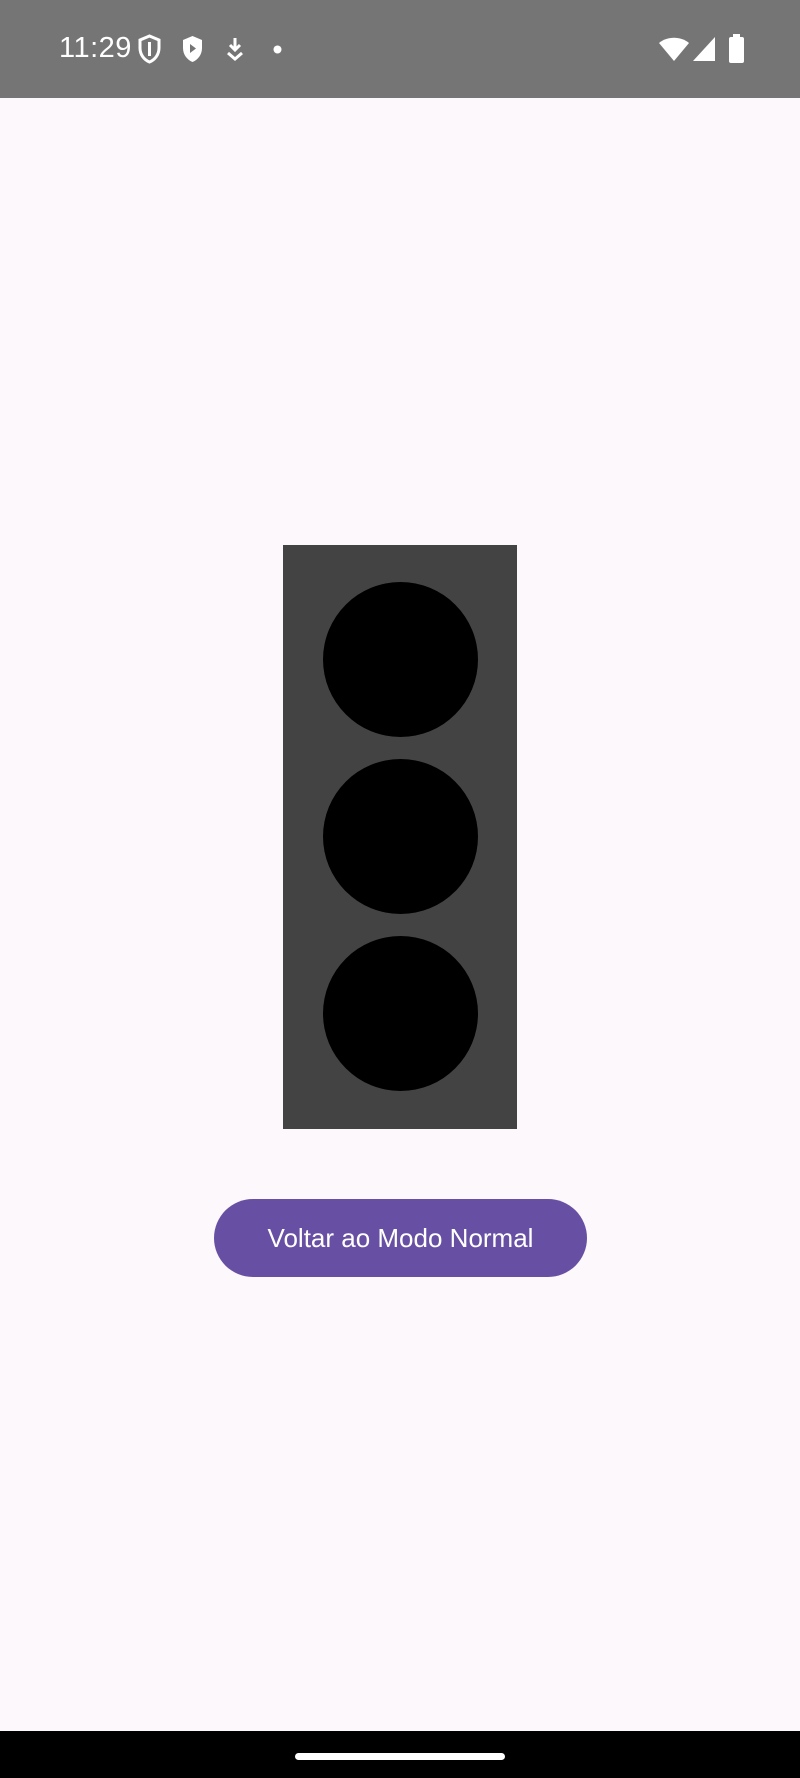 Image resolution: width=800 pixels, height=1778 pixels. What do you see at coordinates (95, 48) in the screenshot?
I see `status-time: 11:29` at bounding box center [95, 48].